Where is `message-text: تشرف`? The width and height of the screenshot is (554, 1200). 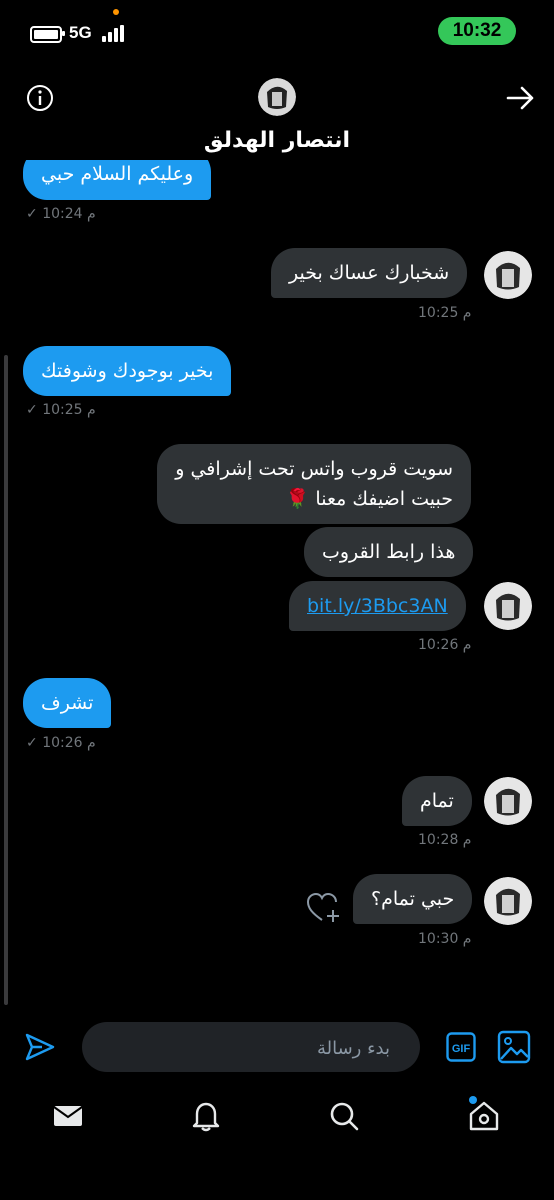
message-text: تشرف is located at coordinates (67, 703).